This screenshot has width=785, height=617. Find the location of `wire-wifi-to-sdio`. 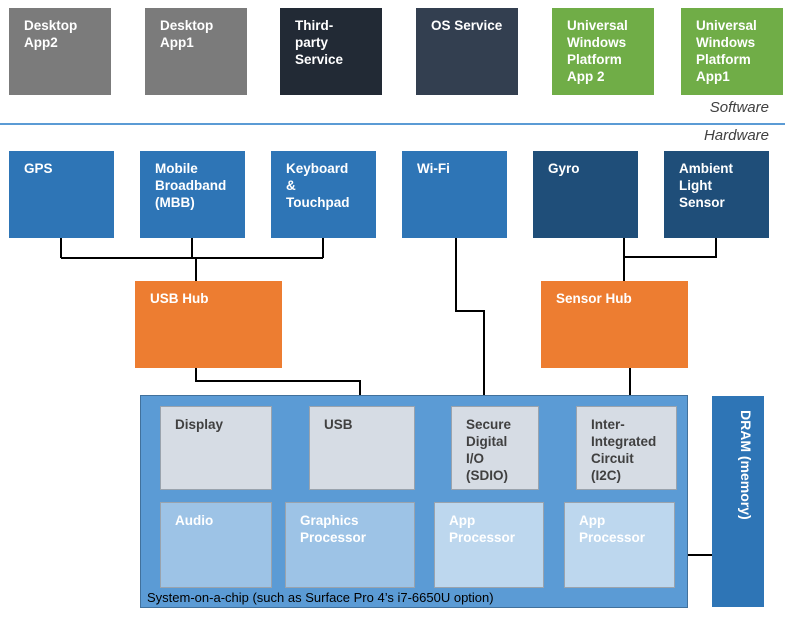

wire-wifi-to-sdio is located at coordinates (470, 322).